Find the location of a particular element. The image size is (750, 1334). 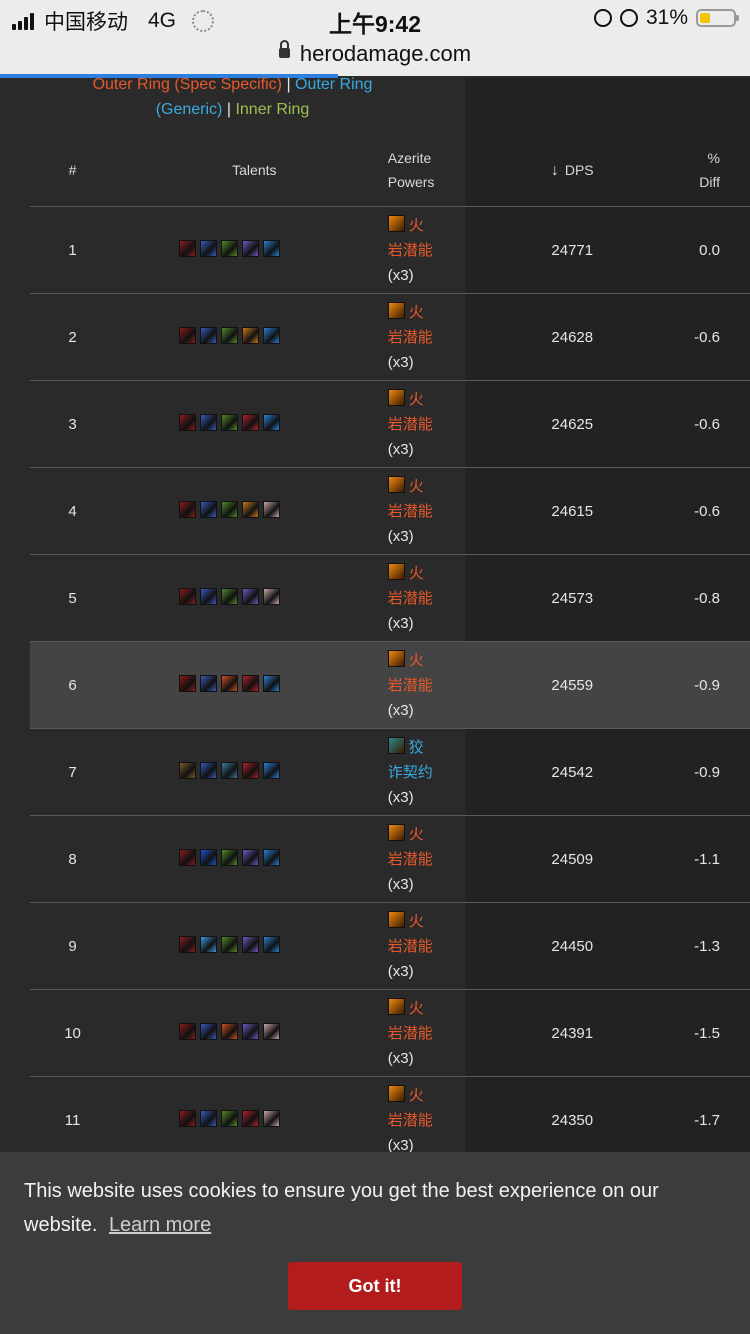

address-bar: herodamage.com is located at coordinates (375, 58).